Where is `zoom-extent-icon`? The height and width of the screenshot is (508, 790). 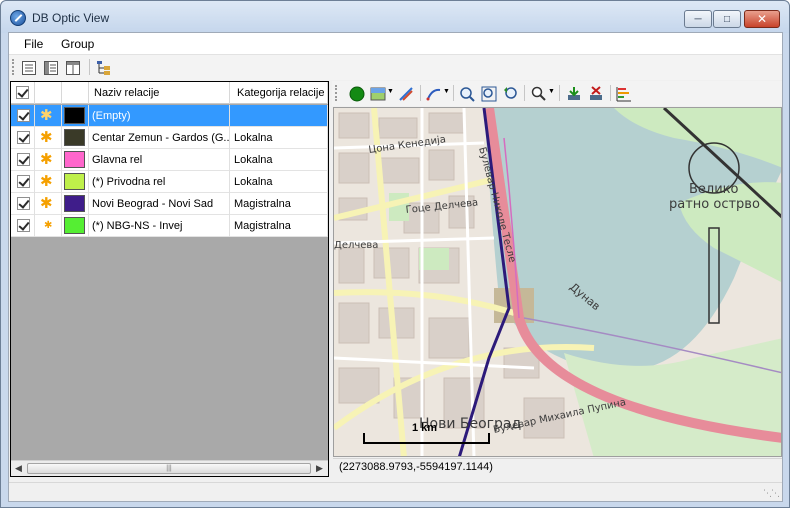 zoom-extent-icon is located at coordinates (489, 94).